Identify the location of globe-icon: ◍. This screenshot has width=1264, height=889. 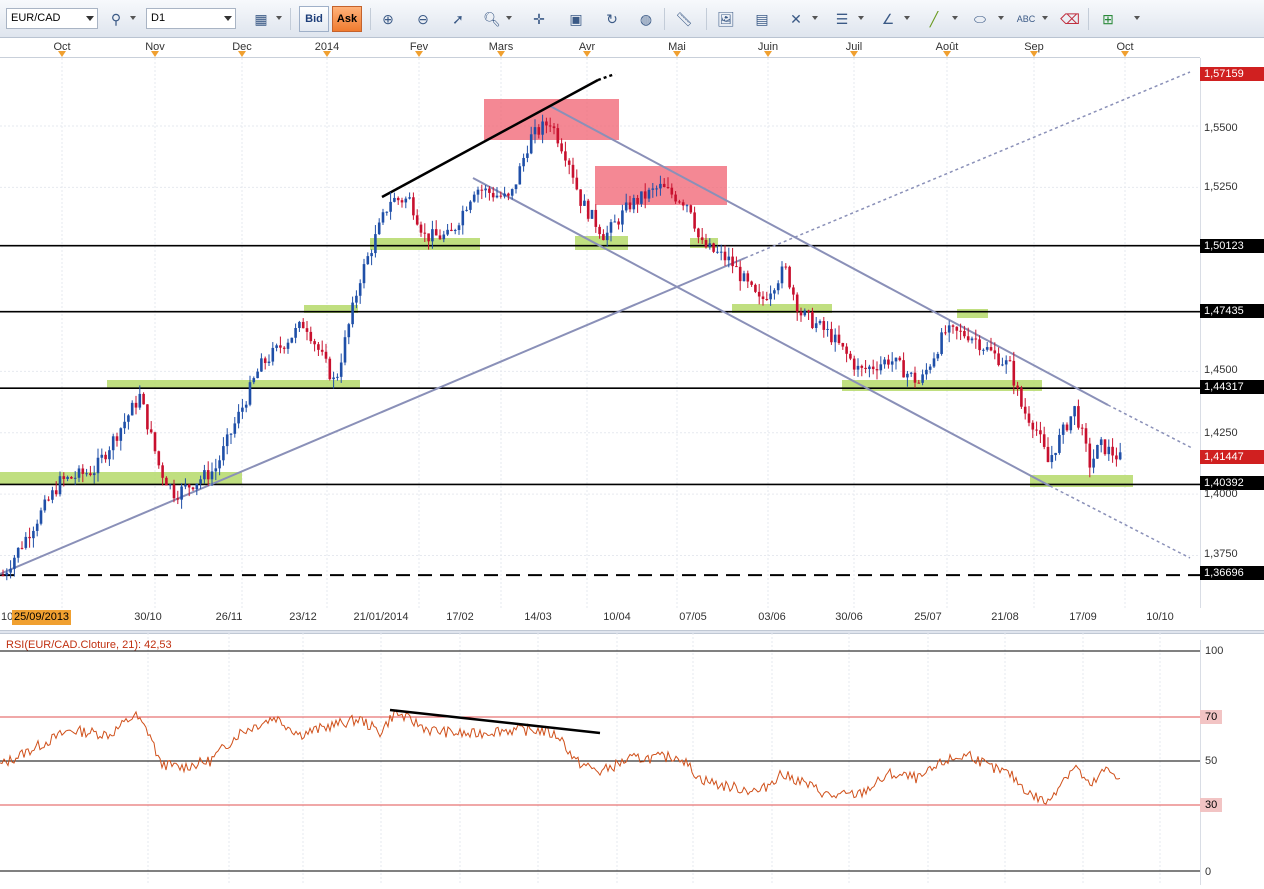
(646, 19).